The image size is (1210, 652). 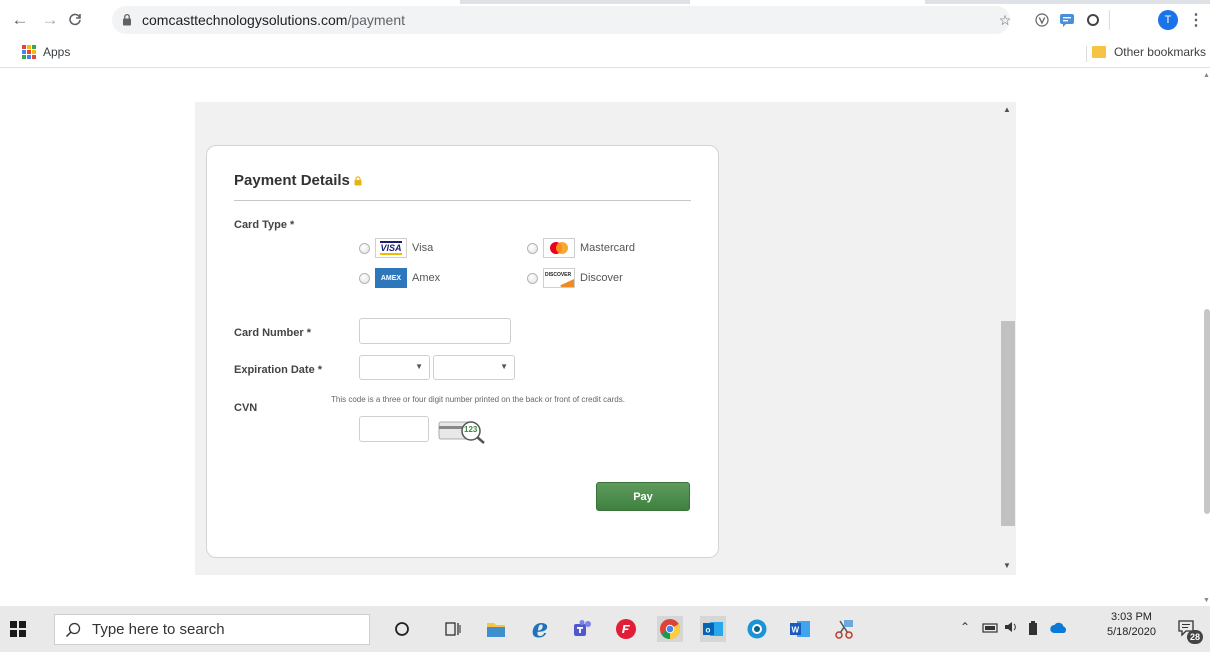 I want to click on profile-initial: T, so click(x=1168, y=20).